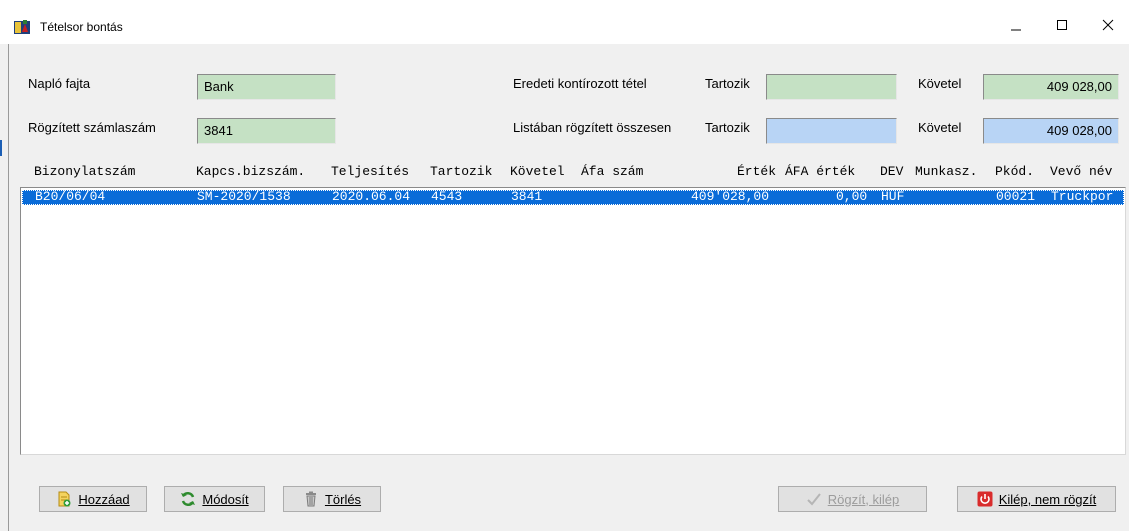 The height and width of the screenshot is (531, 1129). Describe the element at coordinates (946, 171) in the screenshot. I see `column-header: Munkasz.` at that location.